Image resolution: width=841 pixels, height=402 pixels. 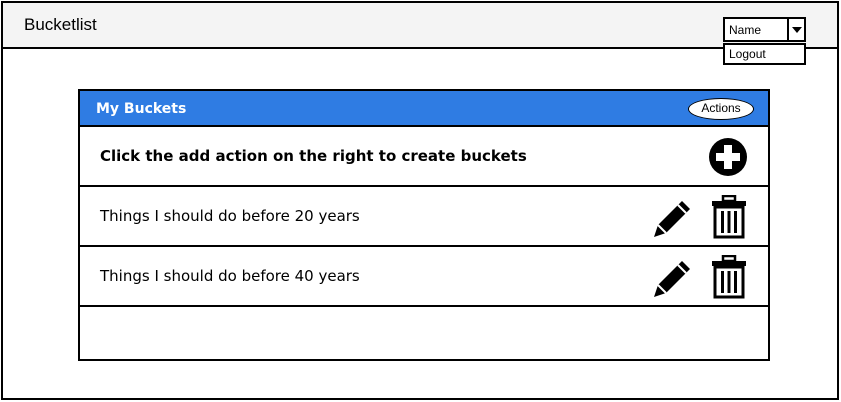 What do you see at coordinates (721, 109) in the screenshot?
I see `actions-button: Actions` at bounding box center [721, 109].